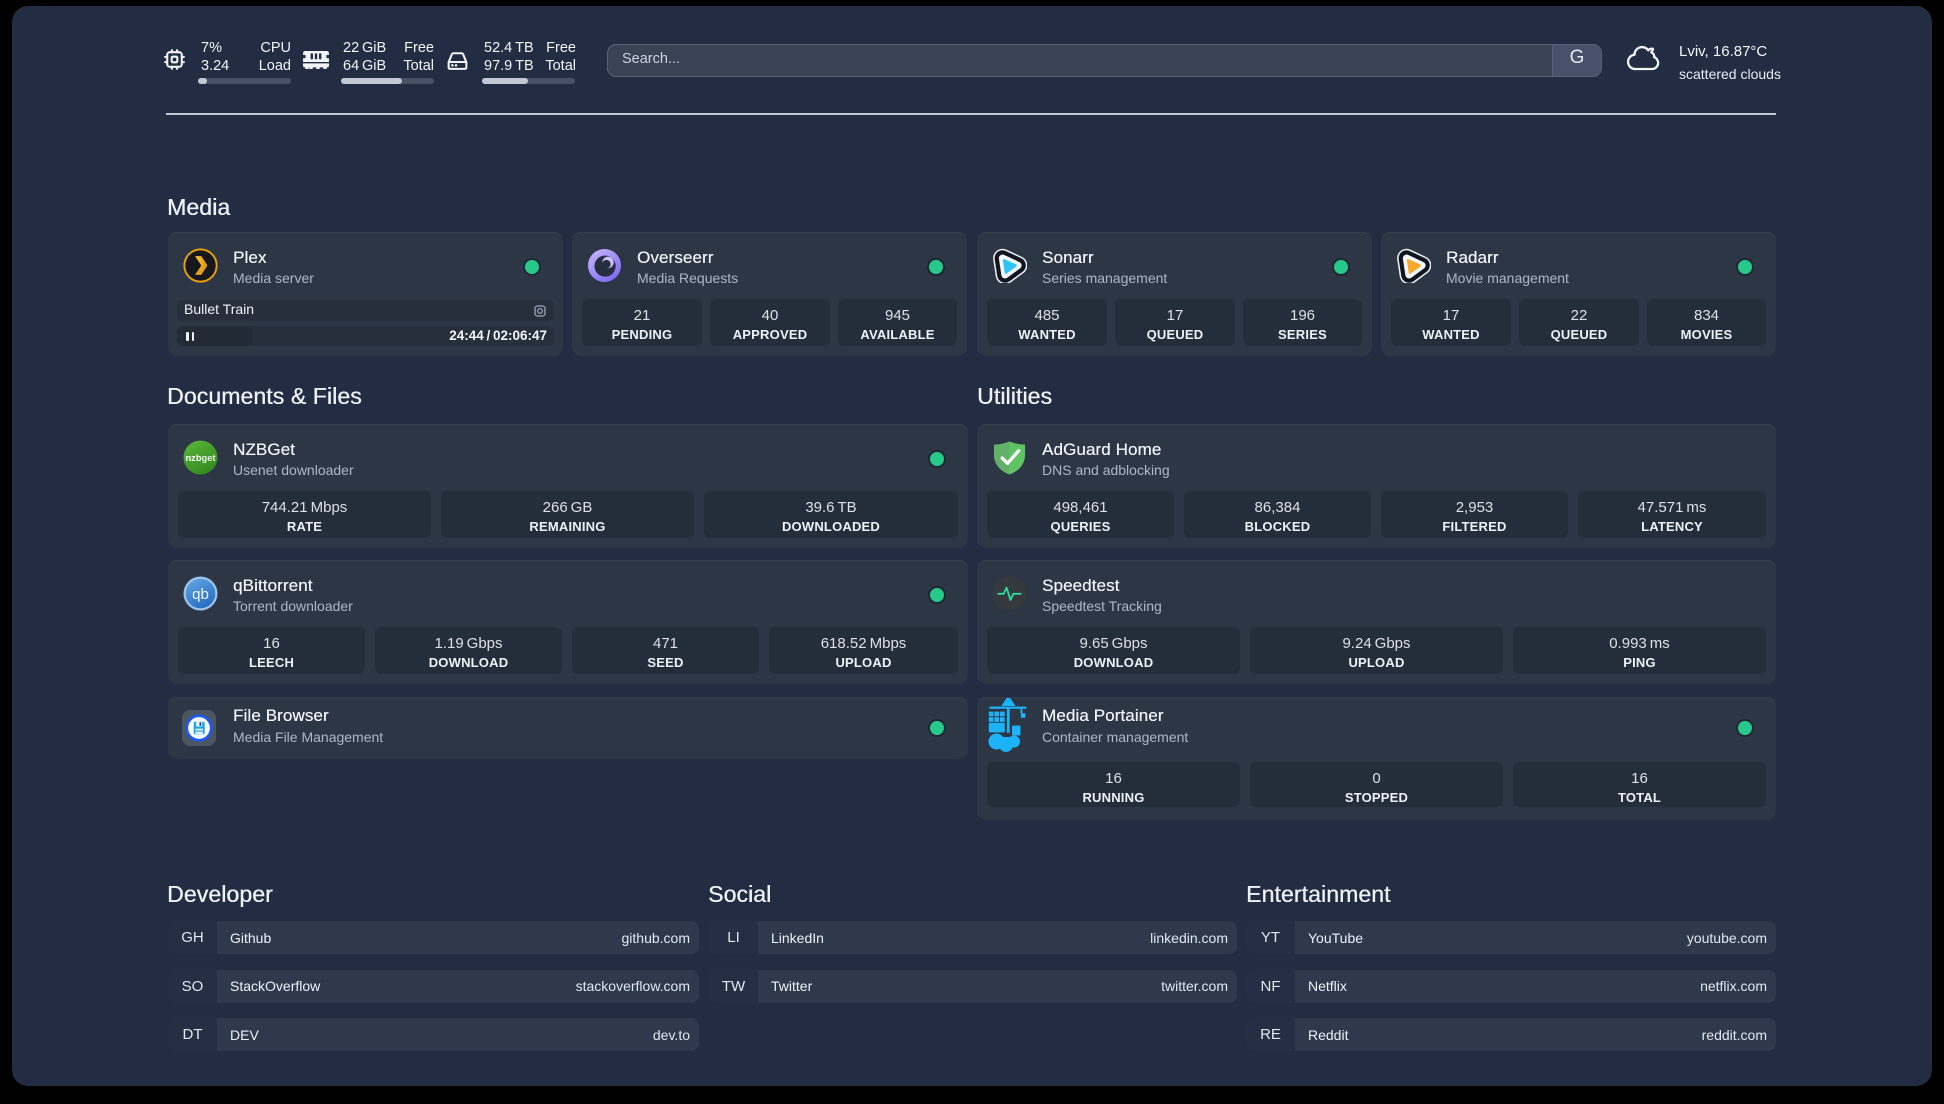  Describe the element at coordinates (200, 458) in the screenshot. I see `svg-text: nzbget` at that location.